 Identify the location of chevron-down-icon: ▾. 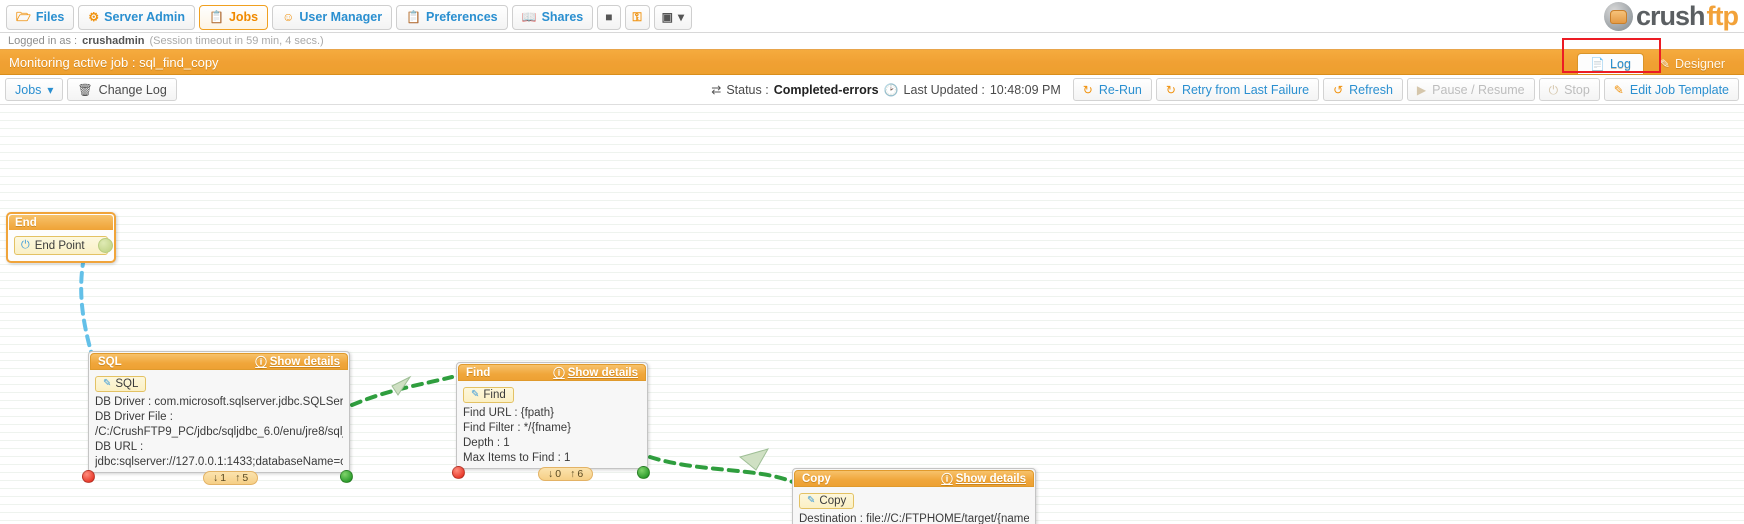
(50, 89).